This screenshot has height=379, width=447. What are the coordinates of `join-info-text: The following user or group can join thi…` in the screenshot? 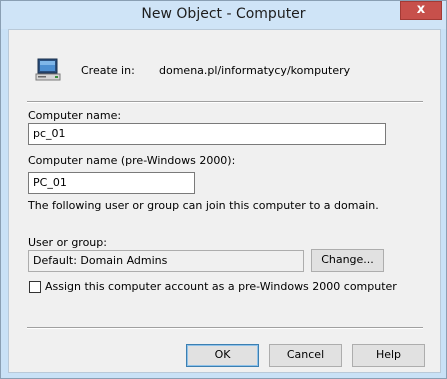 It's located at (203, 205).